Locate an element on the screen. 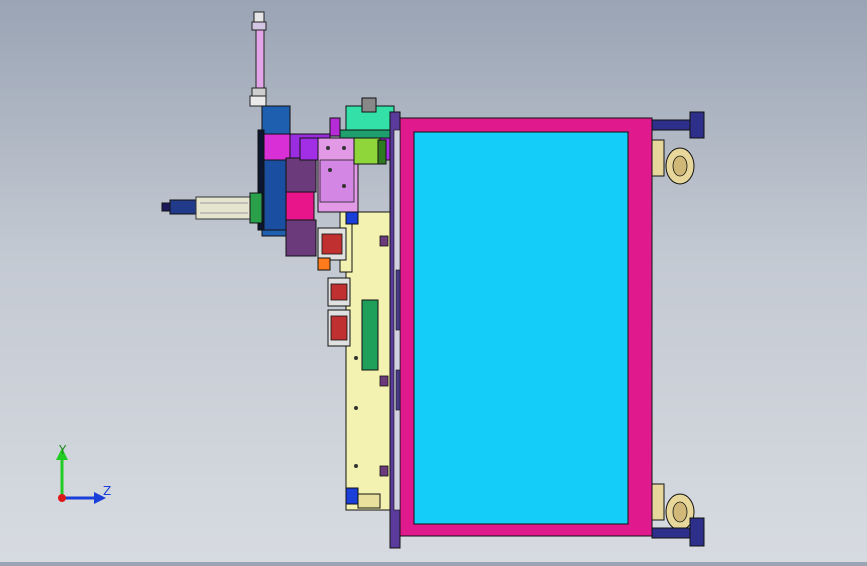 The width and height of the screenshot is (867, 566). caster-top is located at coordinates (673, 162).